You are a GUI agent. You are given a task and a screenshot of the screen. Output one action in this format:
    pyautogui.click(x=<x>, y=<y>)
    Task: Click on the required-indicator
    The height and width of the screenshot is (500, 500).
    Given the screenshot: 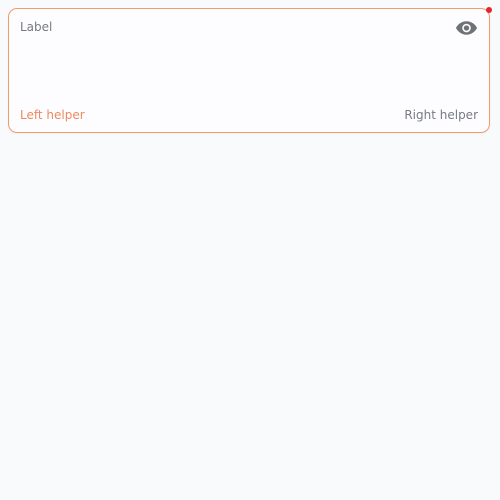 What is the action you would take?
    pyautogui.click(x=489, y=10)
    